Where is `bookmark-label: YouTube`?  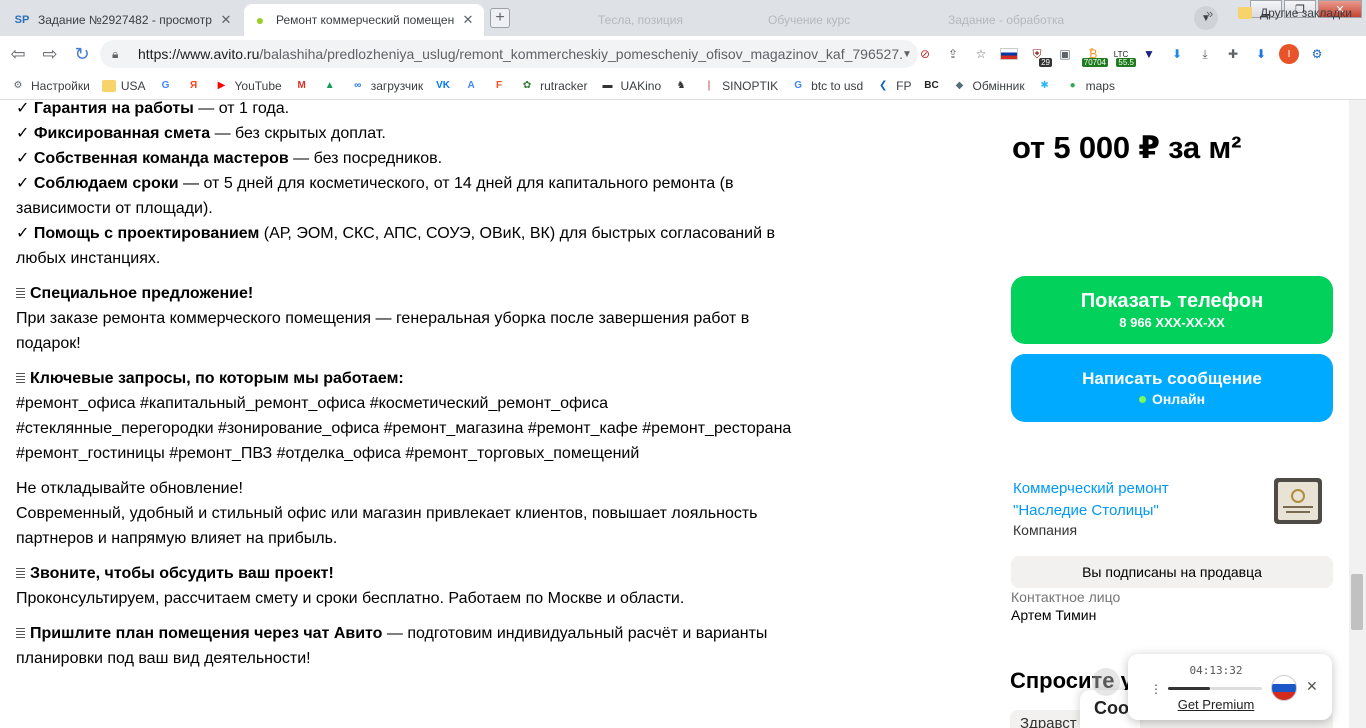
bookmark-label: YouTube is located at coordinates (258, 85).